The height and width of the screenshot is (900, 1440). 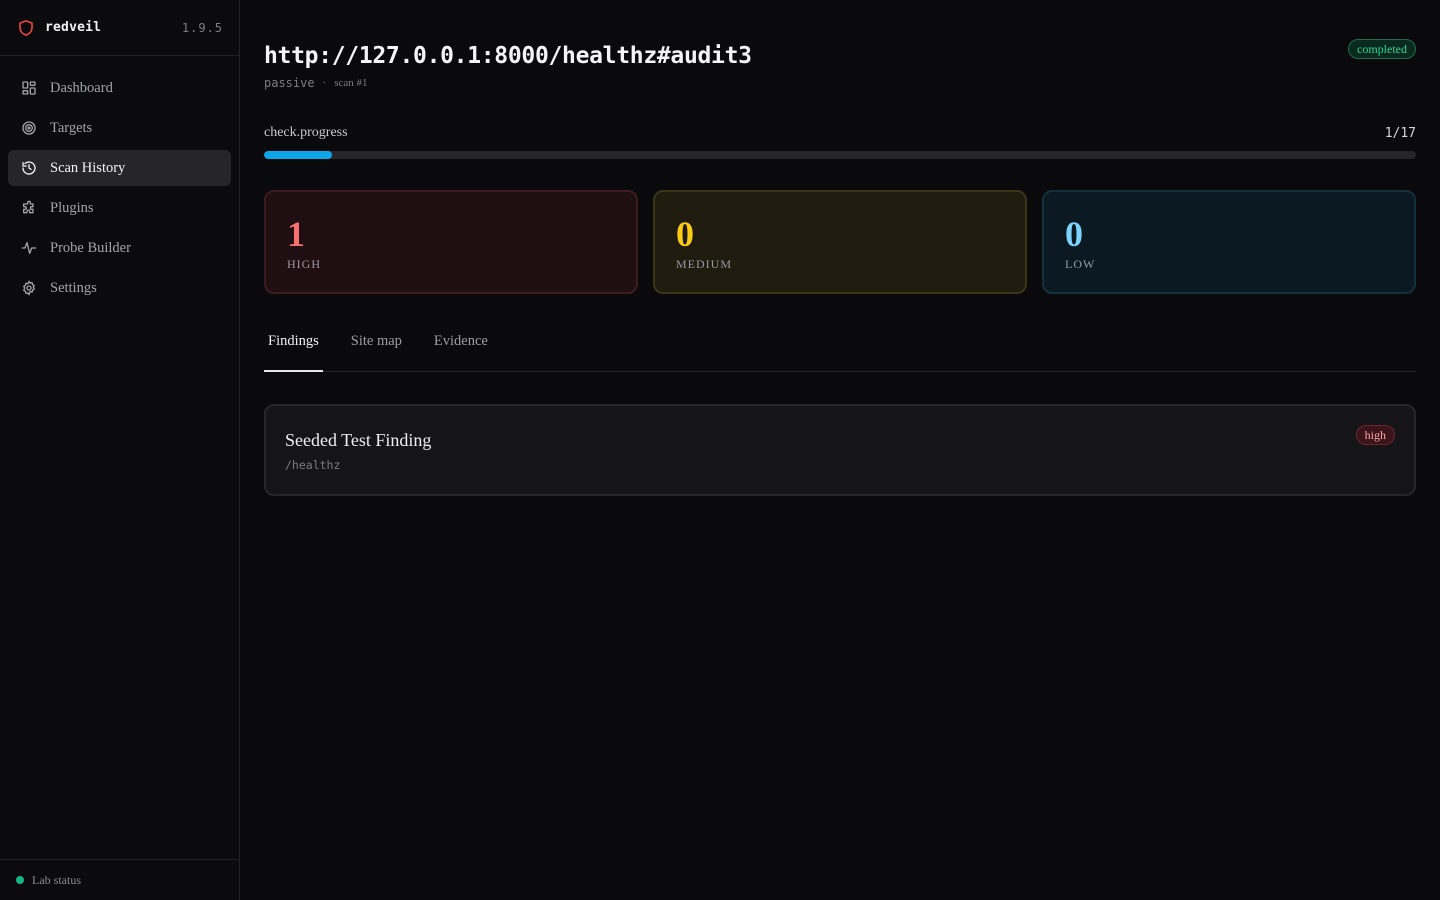 I want to click on sidebar-item-settings: Settings, so click(x=119, y=288).